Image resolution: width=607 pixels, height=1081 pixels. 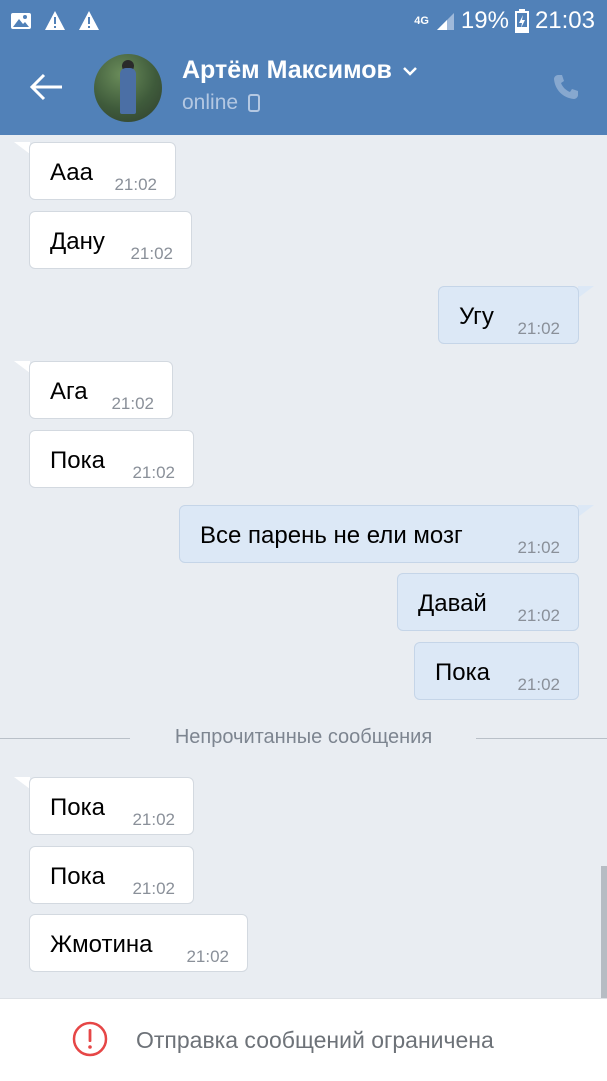 I want to click on message-outgoing: Пока 21:02, so click(x=496, y=671).